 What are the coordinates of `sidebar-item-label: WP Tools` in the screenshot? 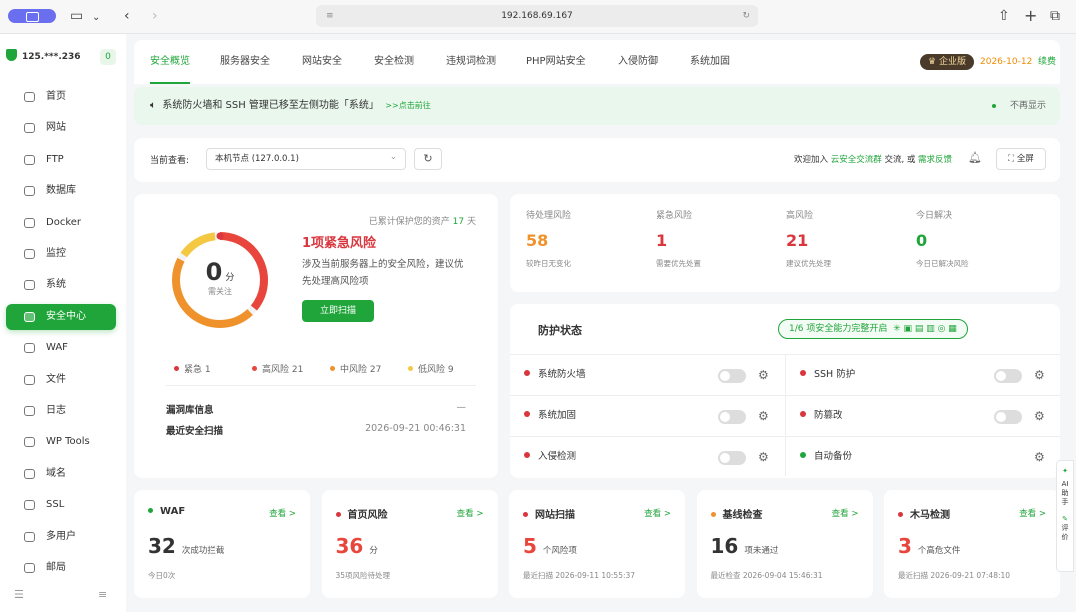 It's located at (68, 442).